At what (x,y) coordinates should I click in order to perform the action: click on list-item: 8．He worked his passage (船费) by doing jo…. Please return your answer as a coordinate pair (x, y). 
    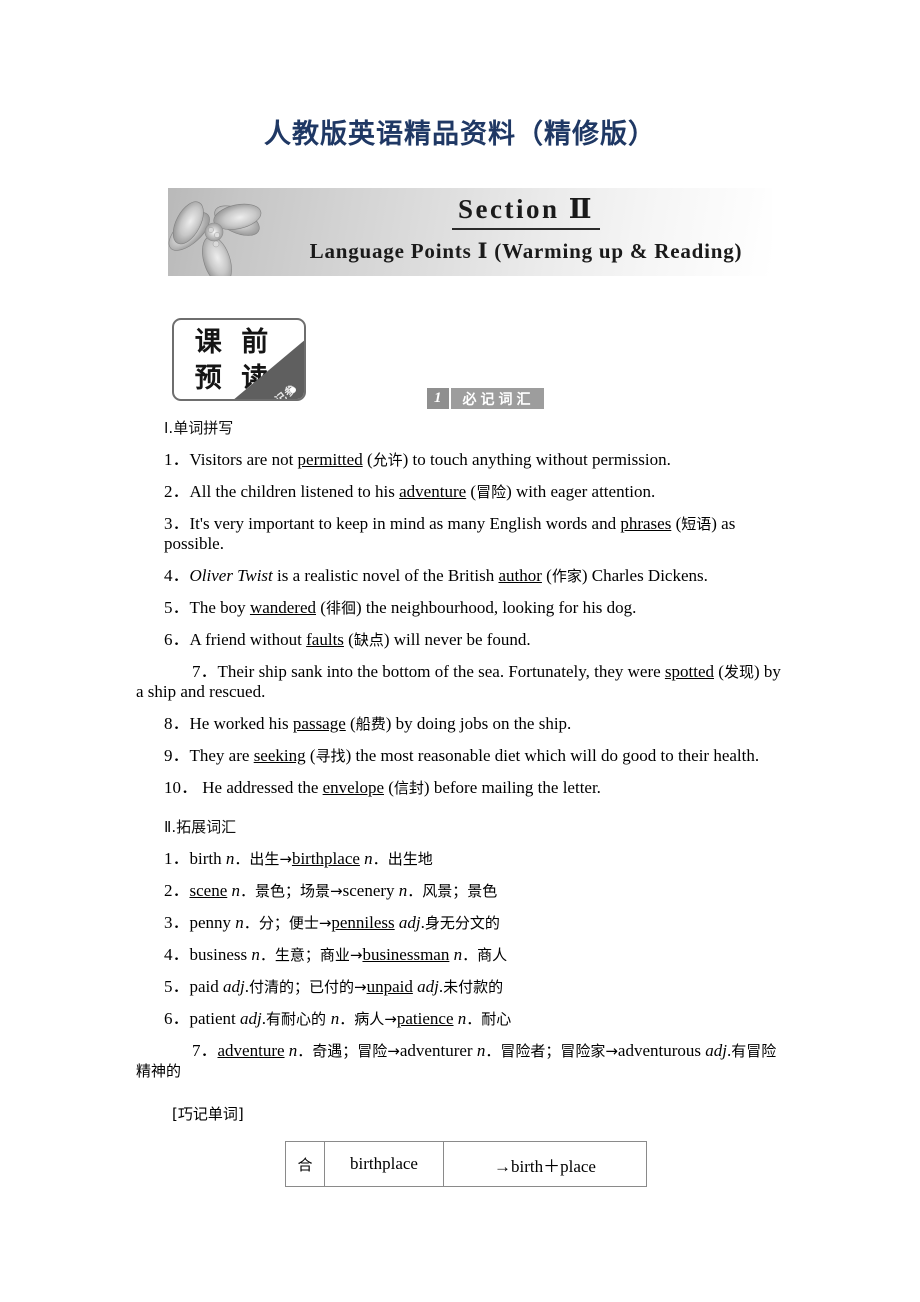
    Looking at the image, I should click on (462, 724).